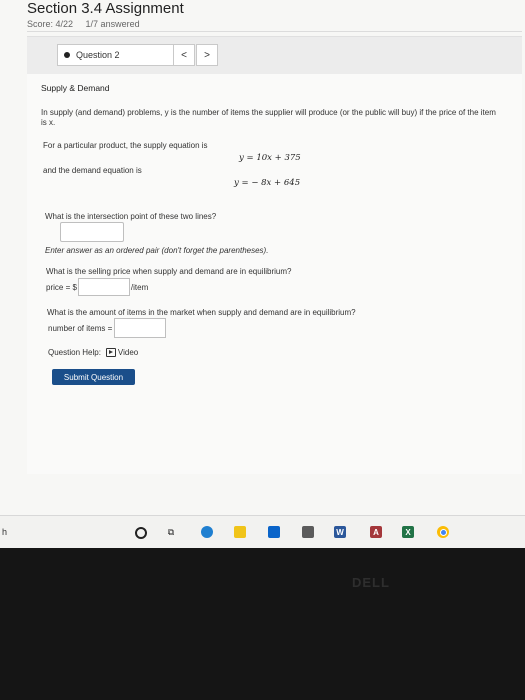 The image size is (525, 700). Describe the element at coordinates (110, 352) in the screenshot. I see `video-icon` at that location.